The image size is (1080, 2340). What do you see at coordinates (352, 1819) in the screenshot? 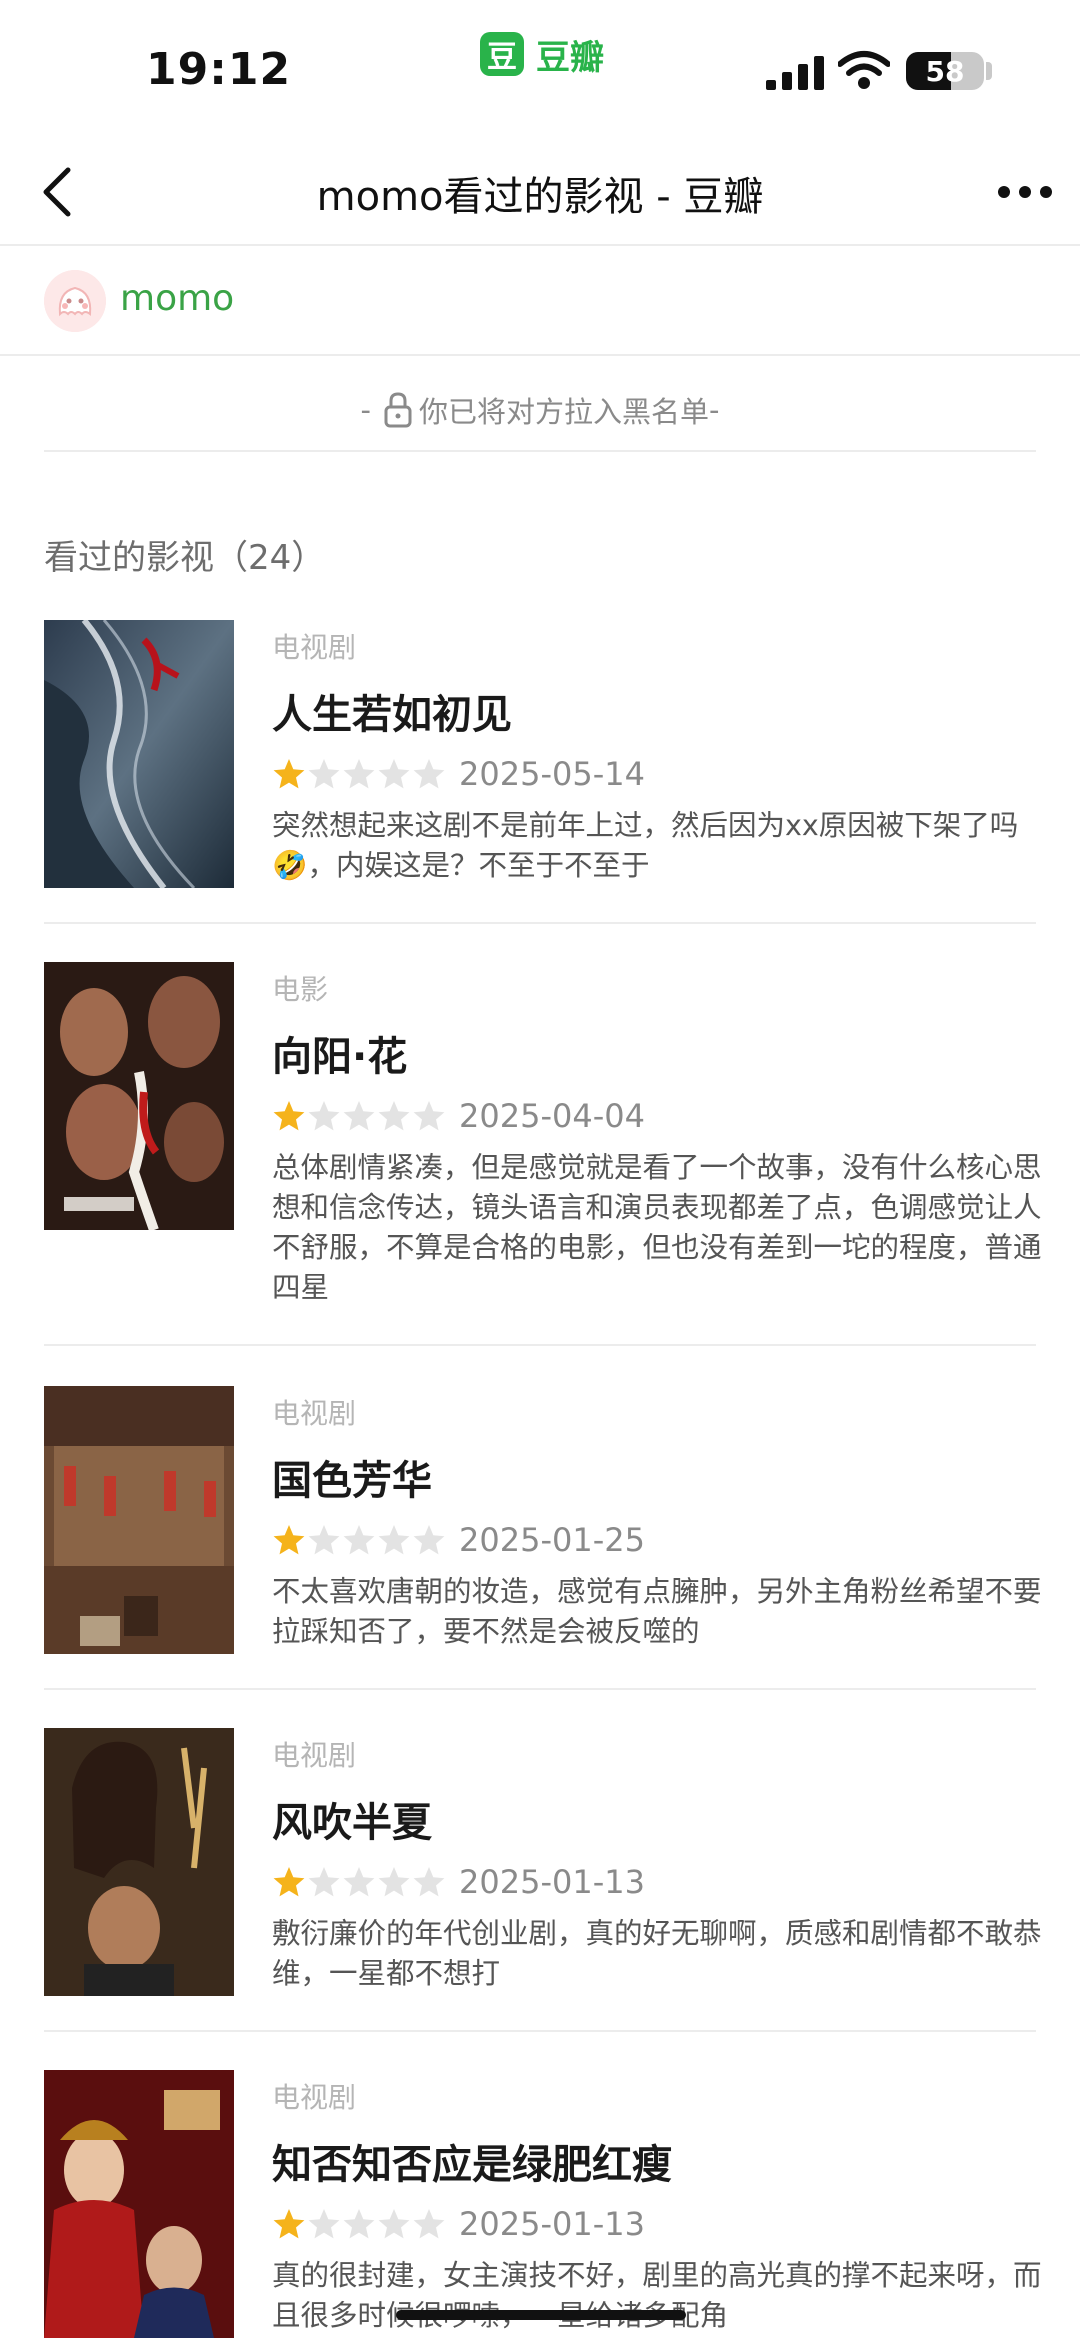
I see `item-title: 风吹半夏` at bounding box center [352, 1819].